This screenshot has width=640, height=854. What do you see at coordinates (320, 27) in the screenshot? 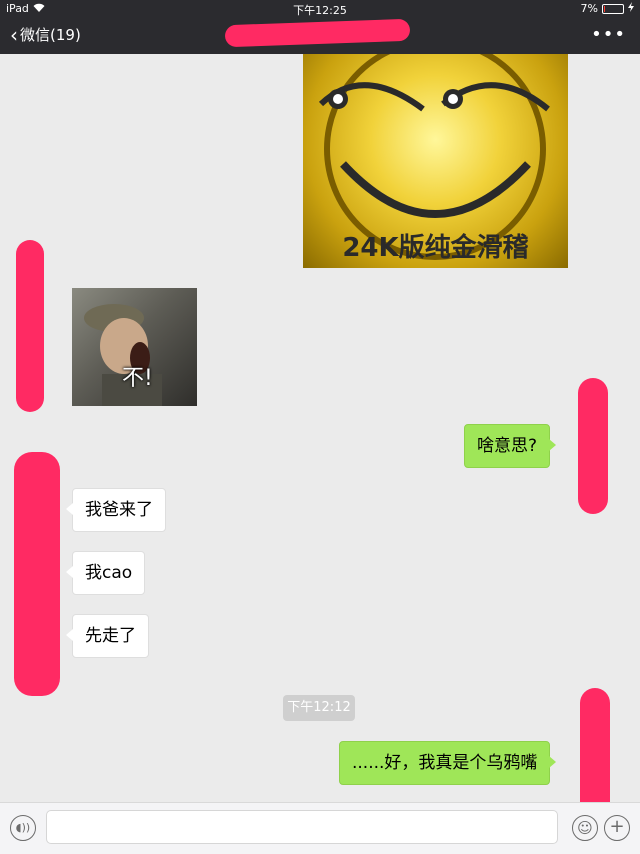
I see `top-bar: iPad 下午12:25 7% ‹ 微信(19) •••` at bounding box center [320, 27].